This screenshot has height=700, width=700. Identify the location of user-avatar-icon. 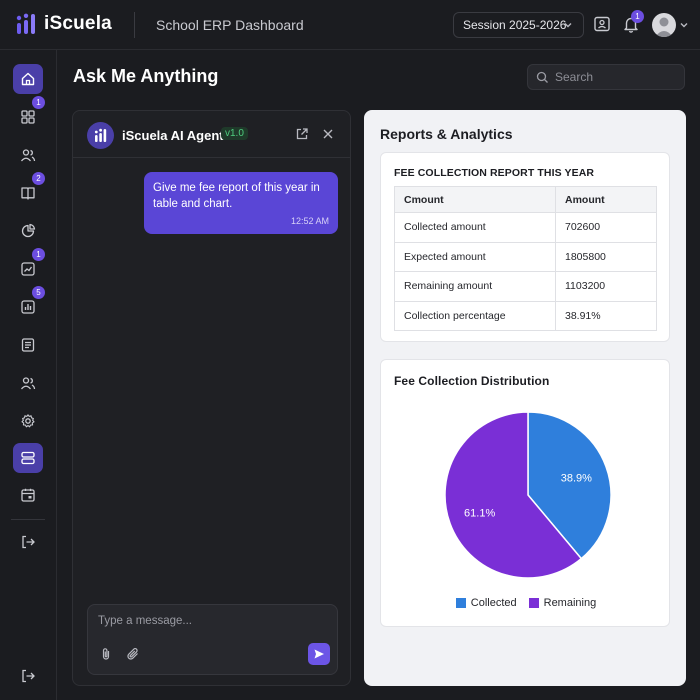
(664, 27).